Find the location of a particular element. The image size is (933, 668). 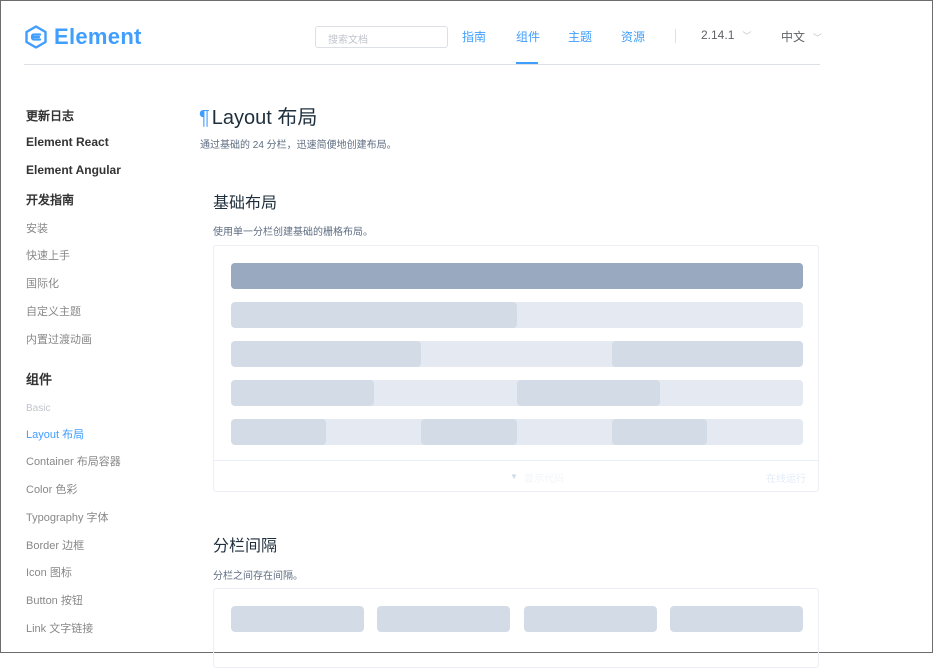

nav-component: 组件 is located at coordinates (528, 36).